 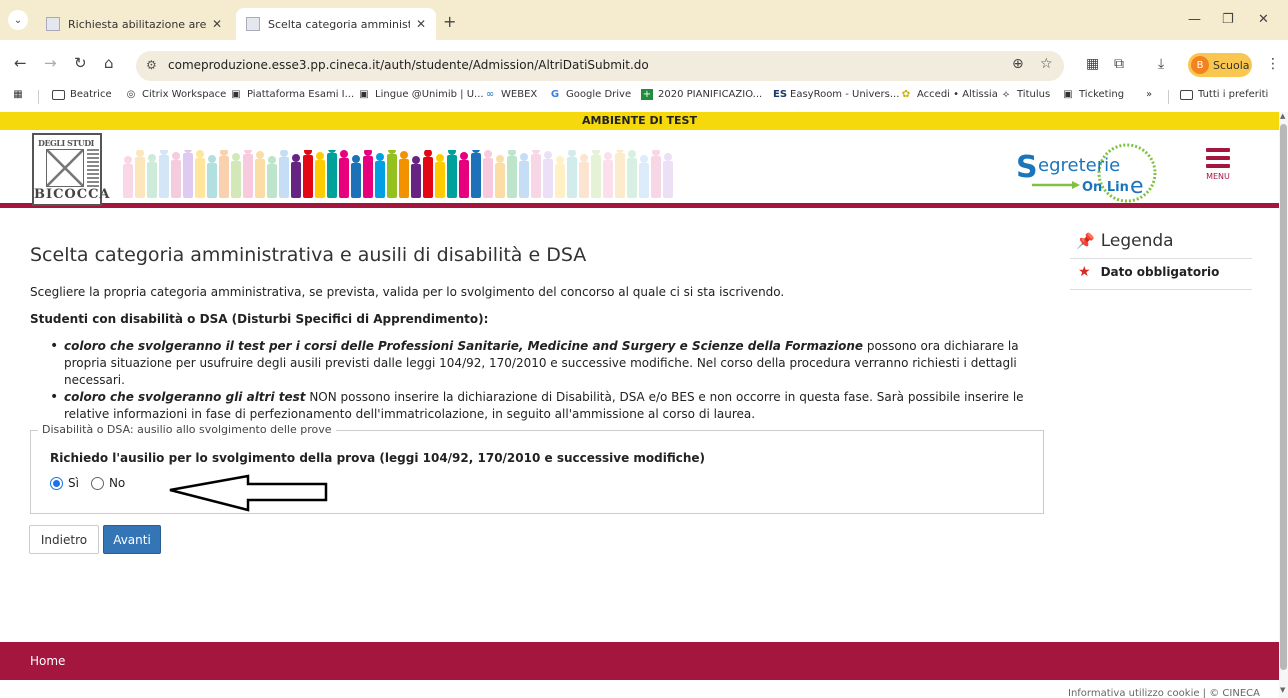 What do you see at coordinates (151, 65) in the screenshot?
I see `site-settings-icon: ⚙` at bounding box center [151, 65].